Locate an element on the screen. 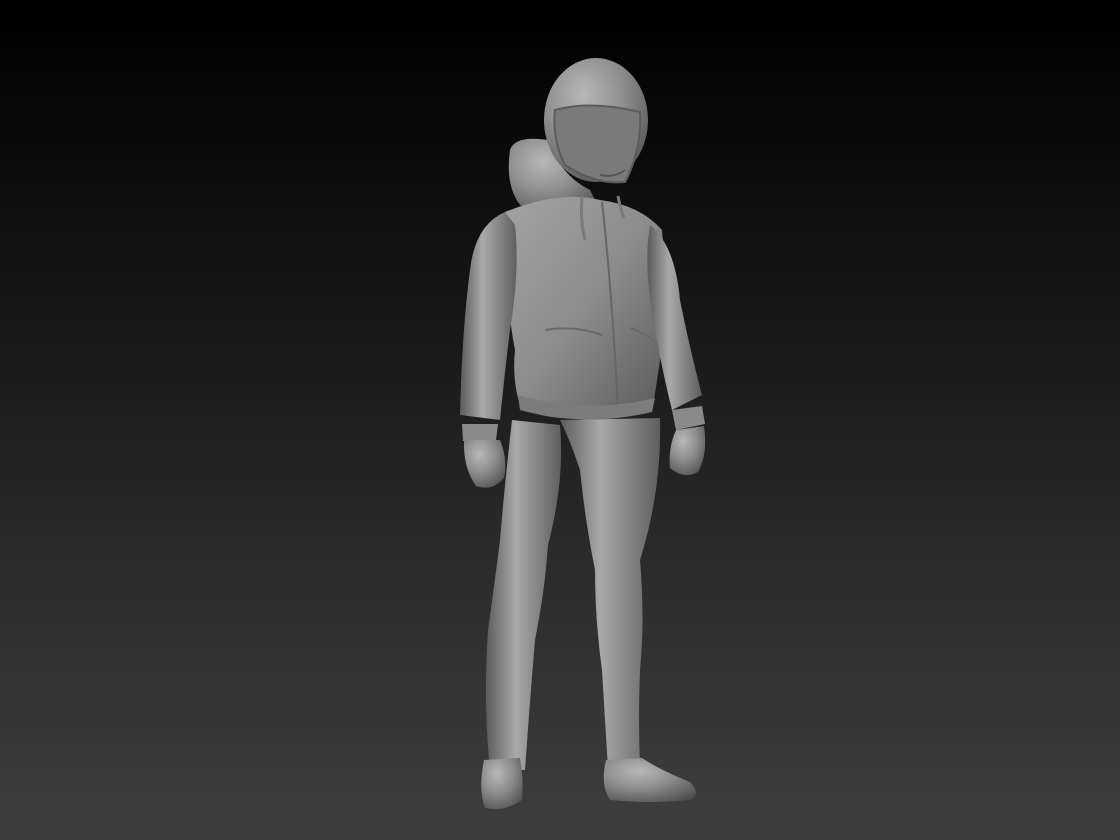  left-cuff-shape is located at coordinates (480, 432).